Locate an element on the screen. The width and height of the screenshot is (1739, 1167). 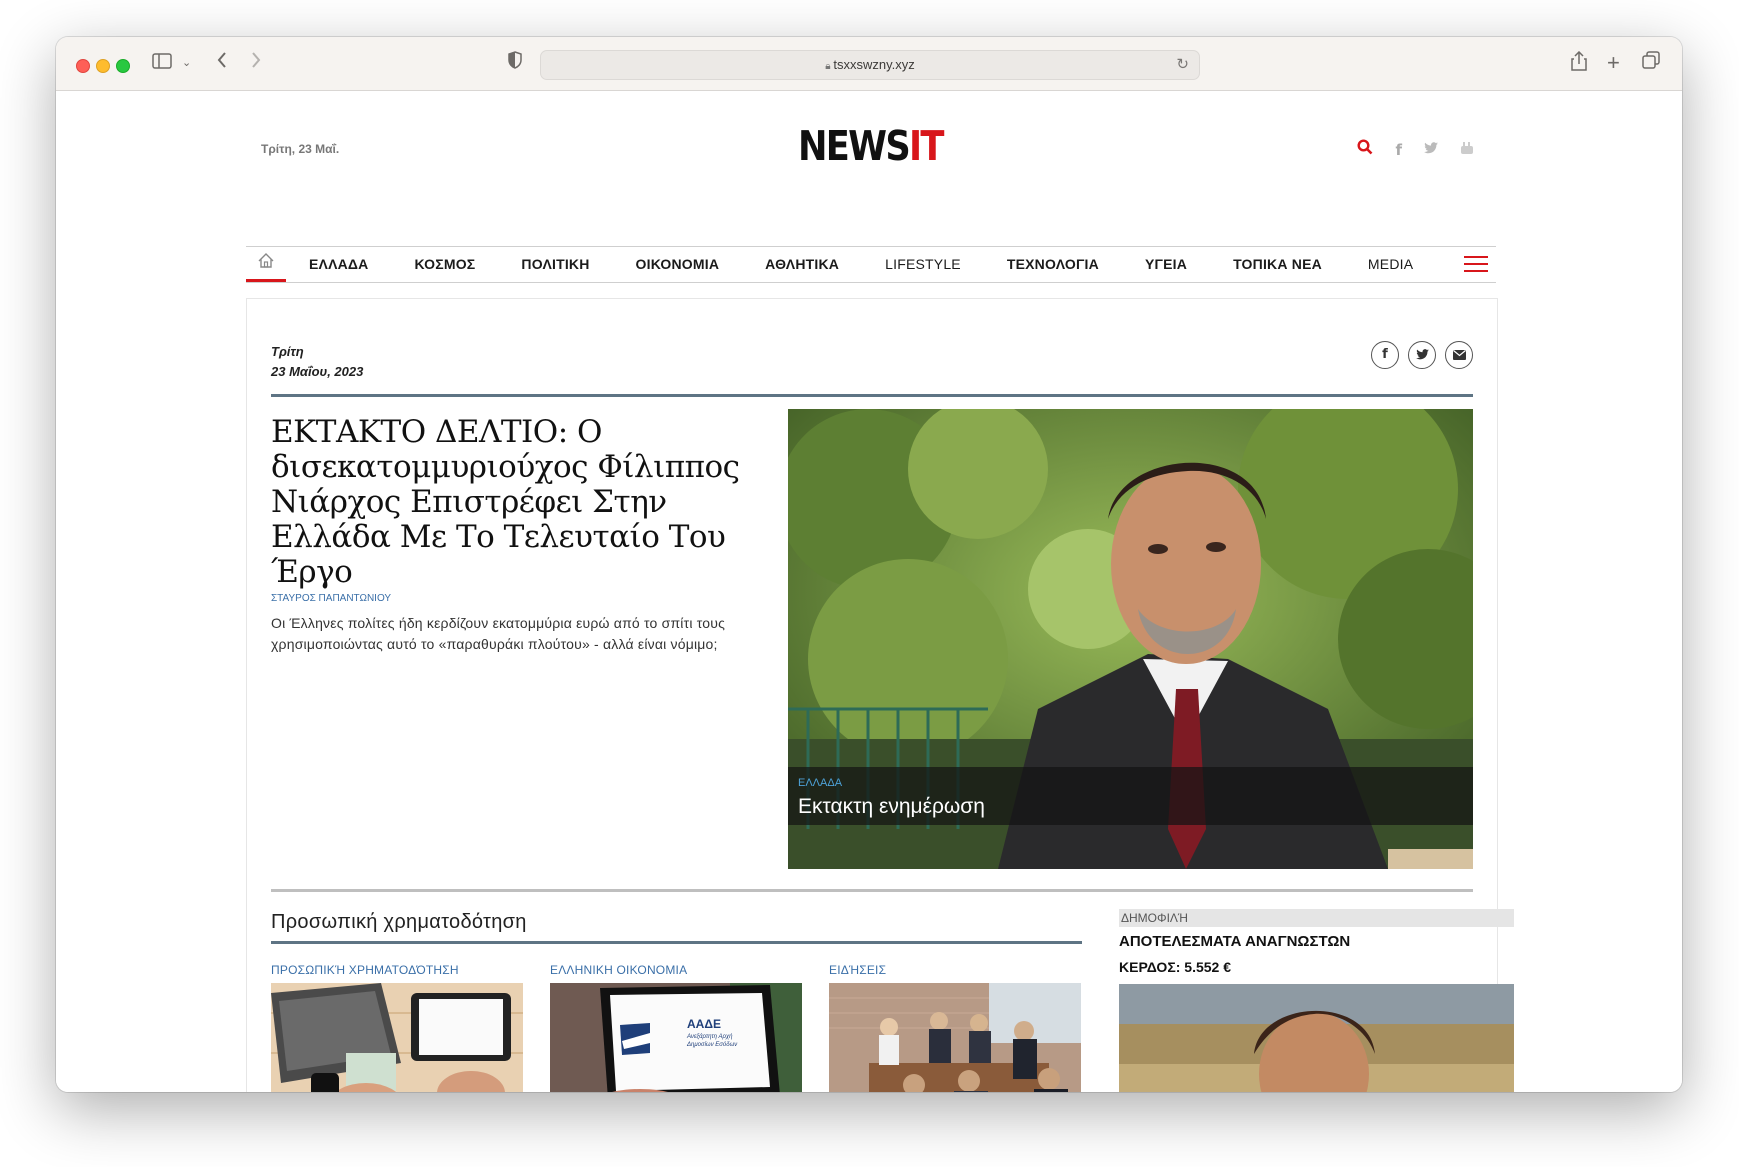
search-icon is located at coordinates (1365, 149).